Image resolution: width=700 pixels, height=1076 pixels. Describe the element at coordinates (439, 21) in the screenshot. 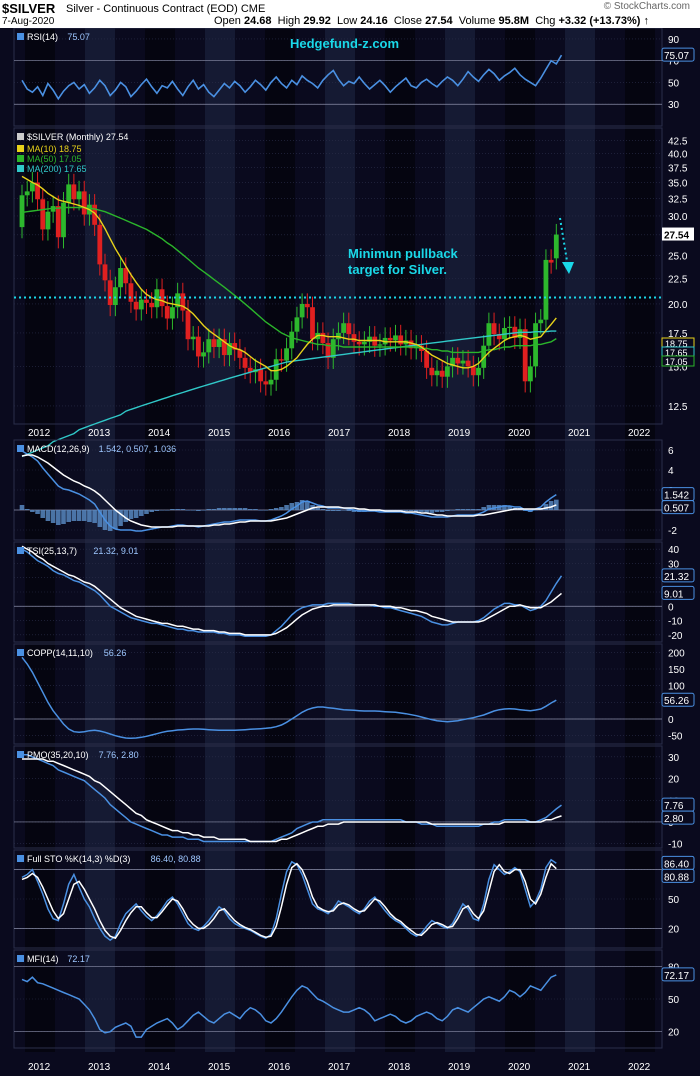

I see `close-value: 27.54` at that location.